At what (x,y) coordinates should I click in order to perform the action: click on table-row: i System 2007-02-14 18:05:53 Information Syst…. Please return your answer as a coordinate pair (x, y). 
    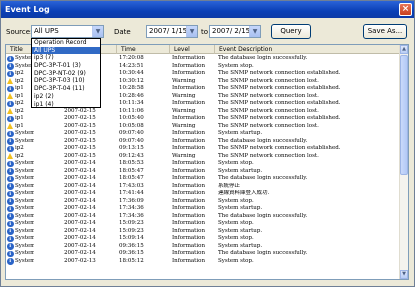
    Looking at the image, I should click on (203, 164).